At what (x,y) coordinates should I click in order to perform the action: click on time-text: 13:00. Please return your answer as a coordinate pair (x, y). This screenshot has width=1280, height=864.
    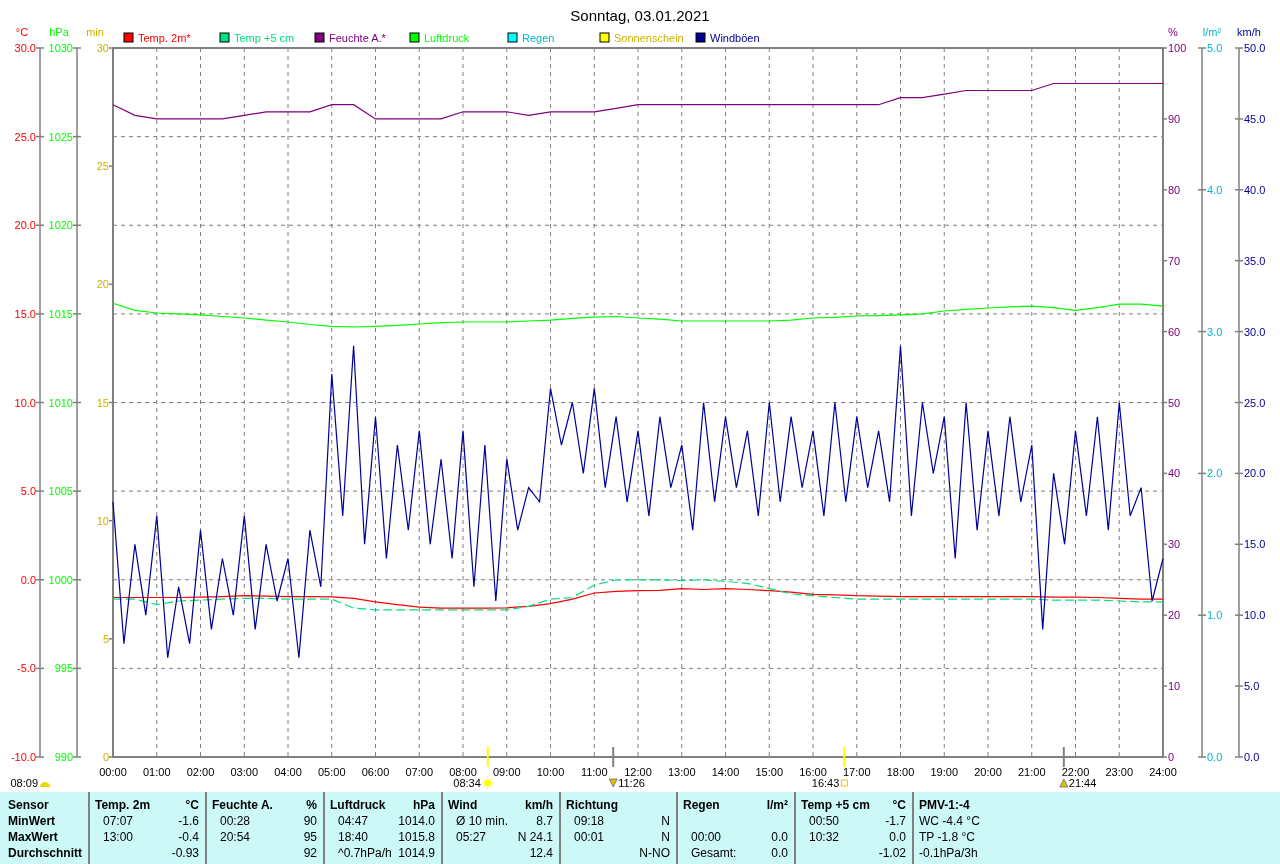
    Looking at the image, I should click on (118, 837).